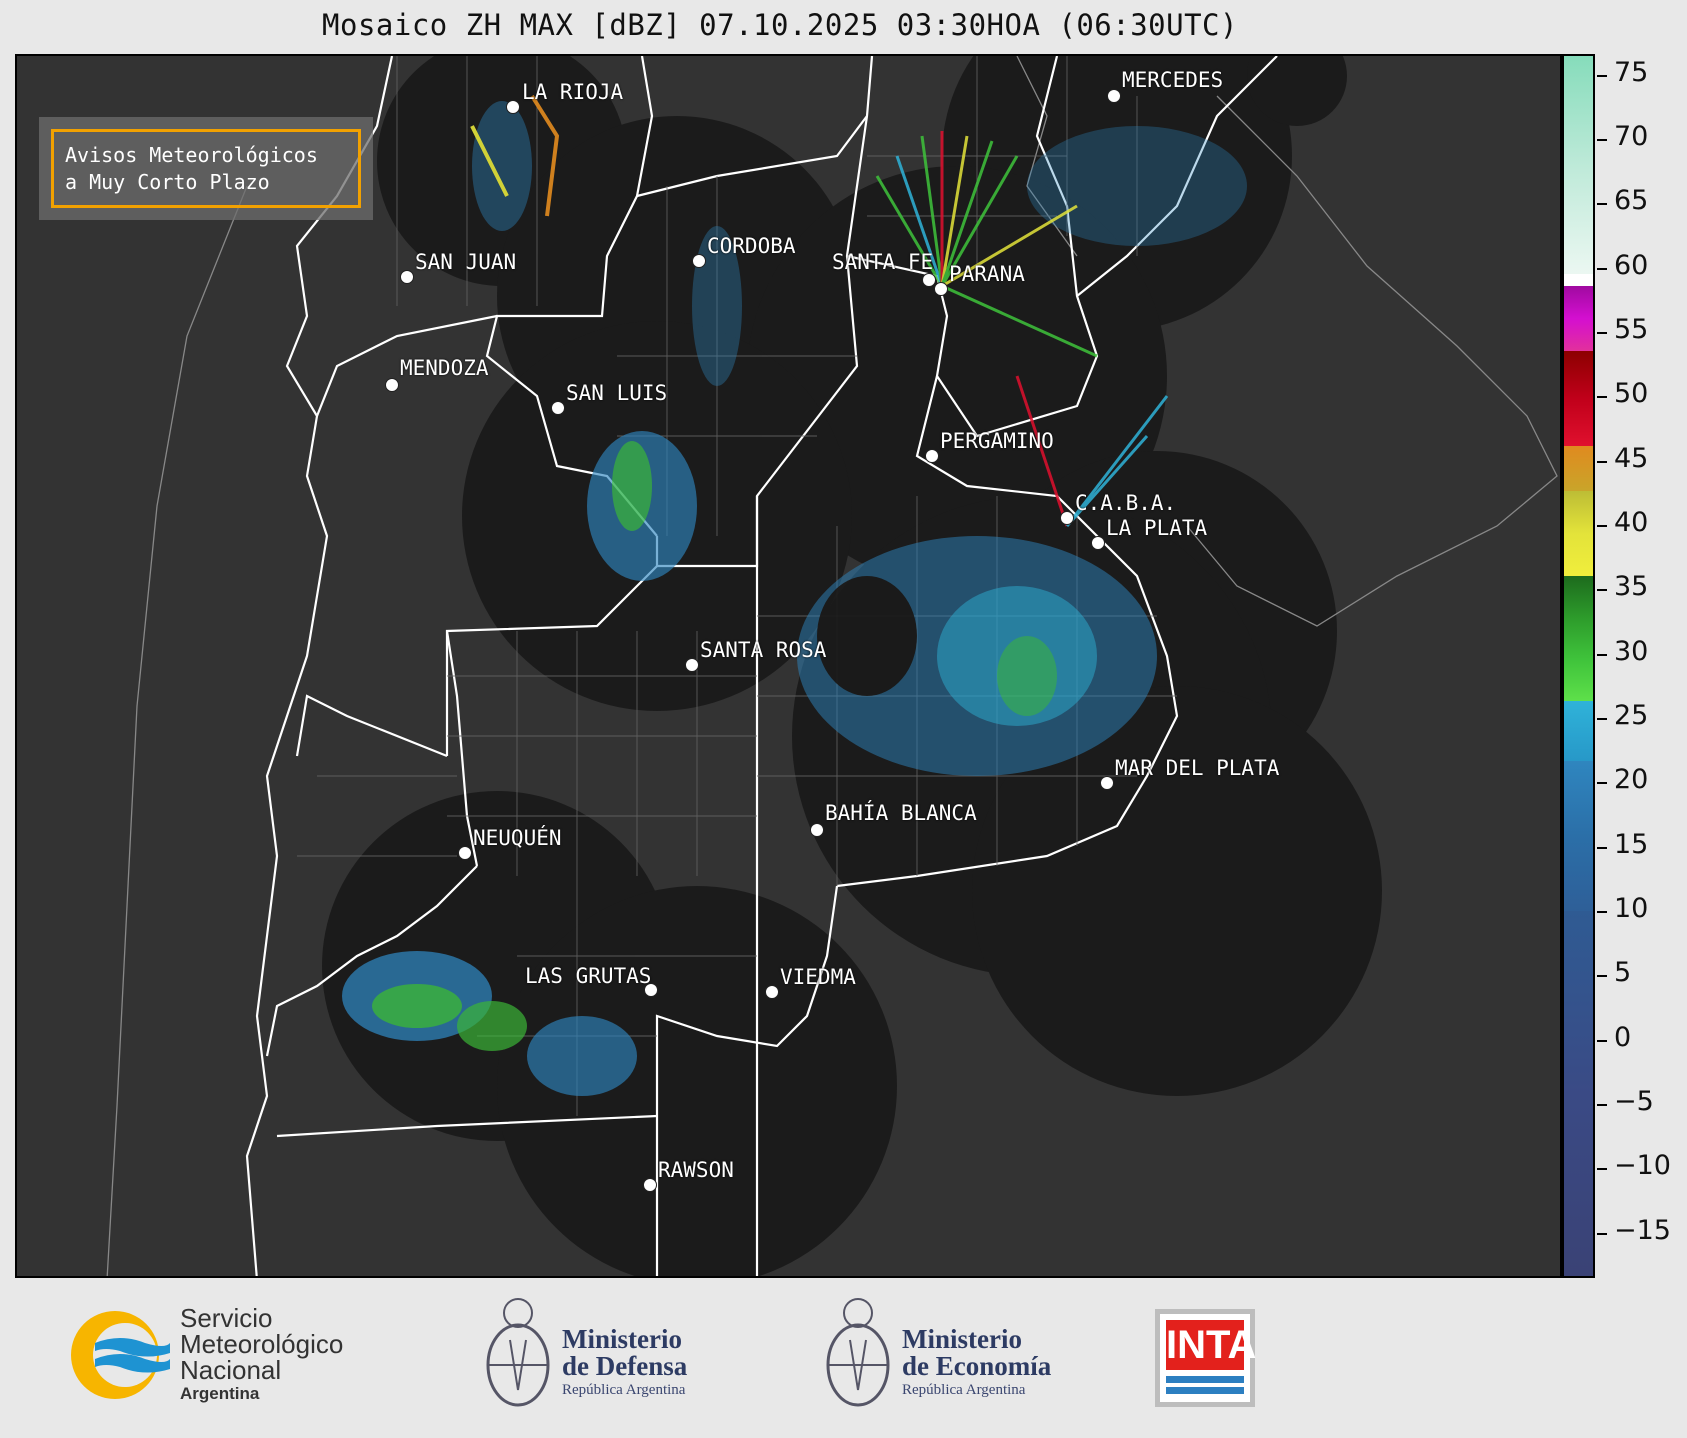  I want to click on city-marker-san-luis, so click(558, 408).